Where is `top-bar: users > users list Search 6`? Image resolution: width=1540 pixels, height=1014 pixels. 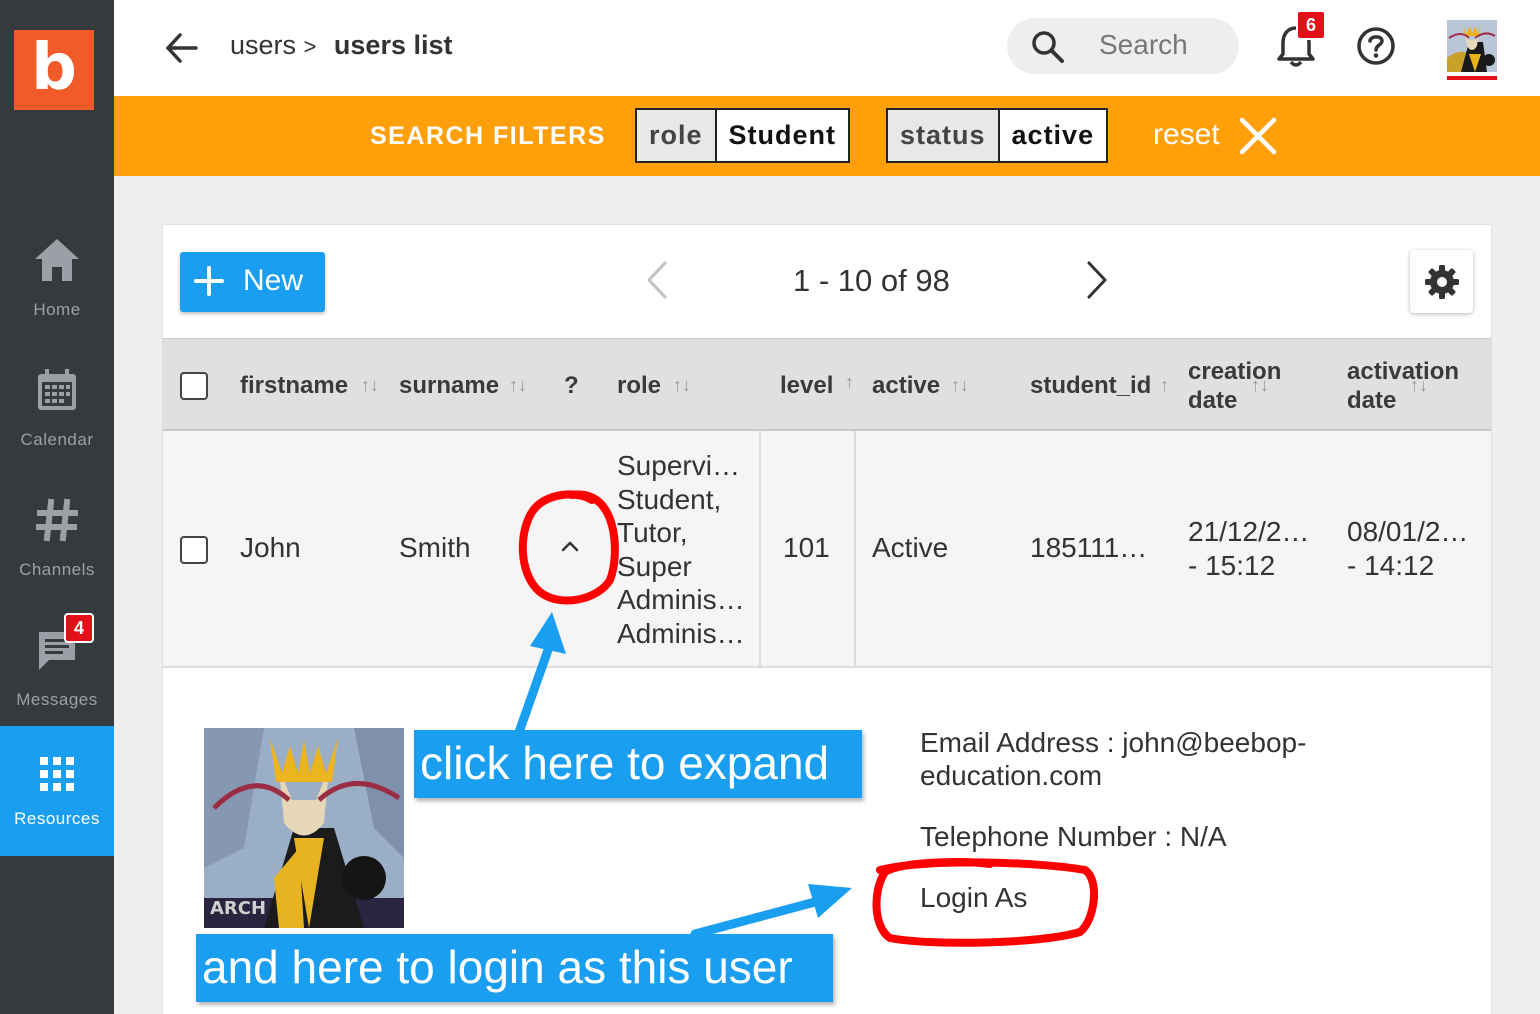 top-bar: users > users list Search 6 is located at coordinates (827, 48).